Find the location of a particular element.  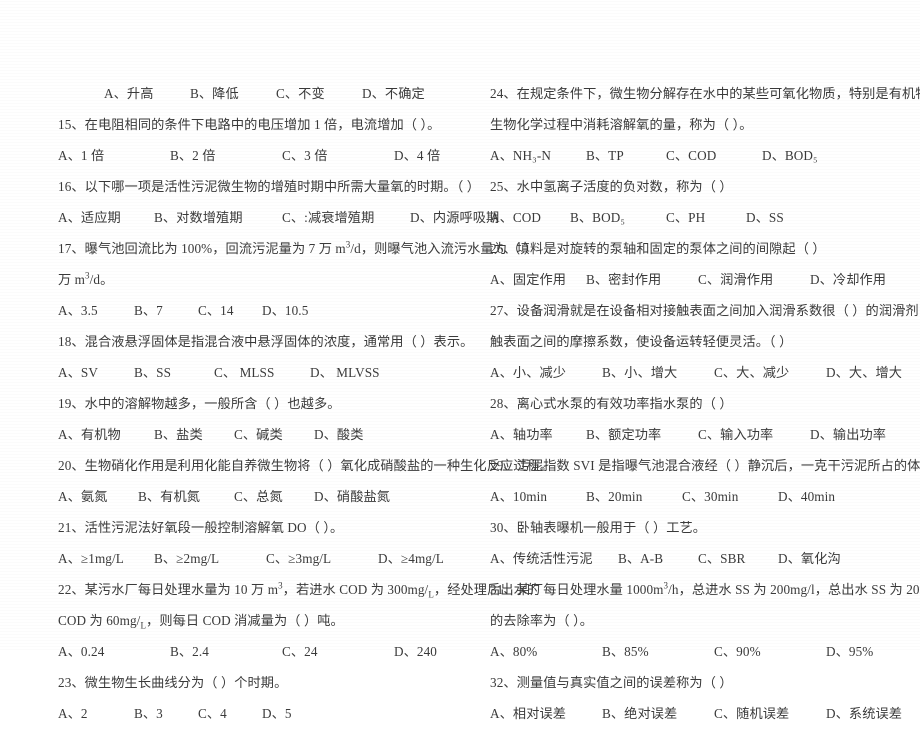

q26-options-choice-1: B、密封作用 is located at coordinates (642, 279).